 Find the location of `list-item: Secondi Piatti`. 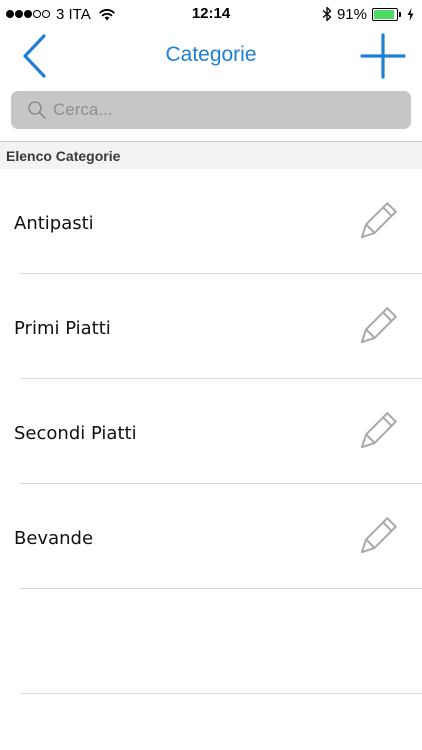

list-item: Secondi Piatti is located at coordinates (211, 431).